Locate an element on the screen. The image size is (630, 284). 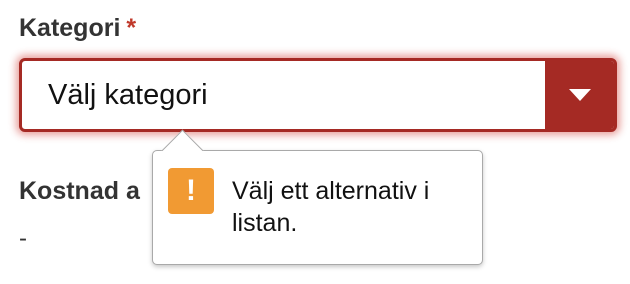
category-select-value: Välj kategori is located at coordinates (128, 95).